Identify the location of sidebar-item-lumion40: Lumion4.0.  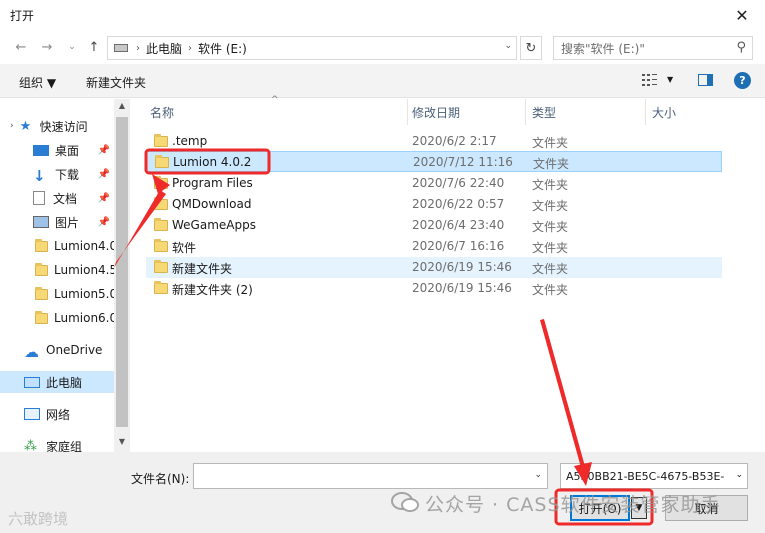
(57, 246).